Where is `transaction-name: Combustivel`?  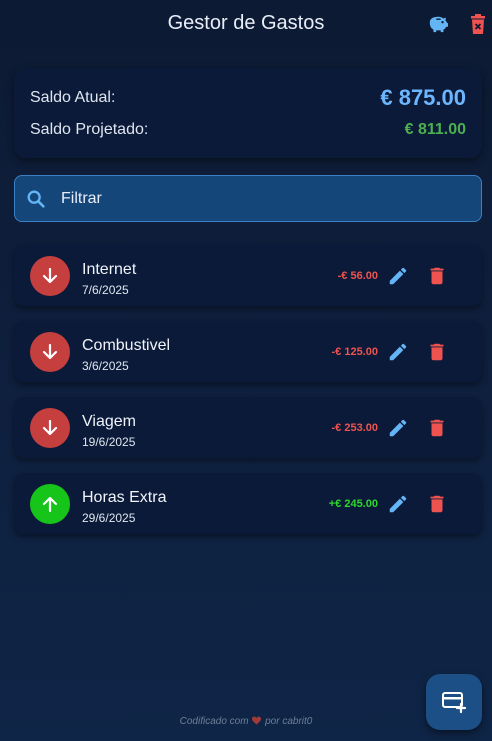 transaction-name: Combustivel is located at coordinates (126, 345).